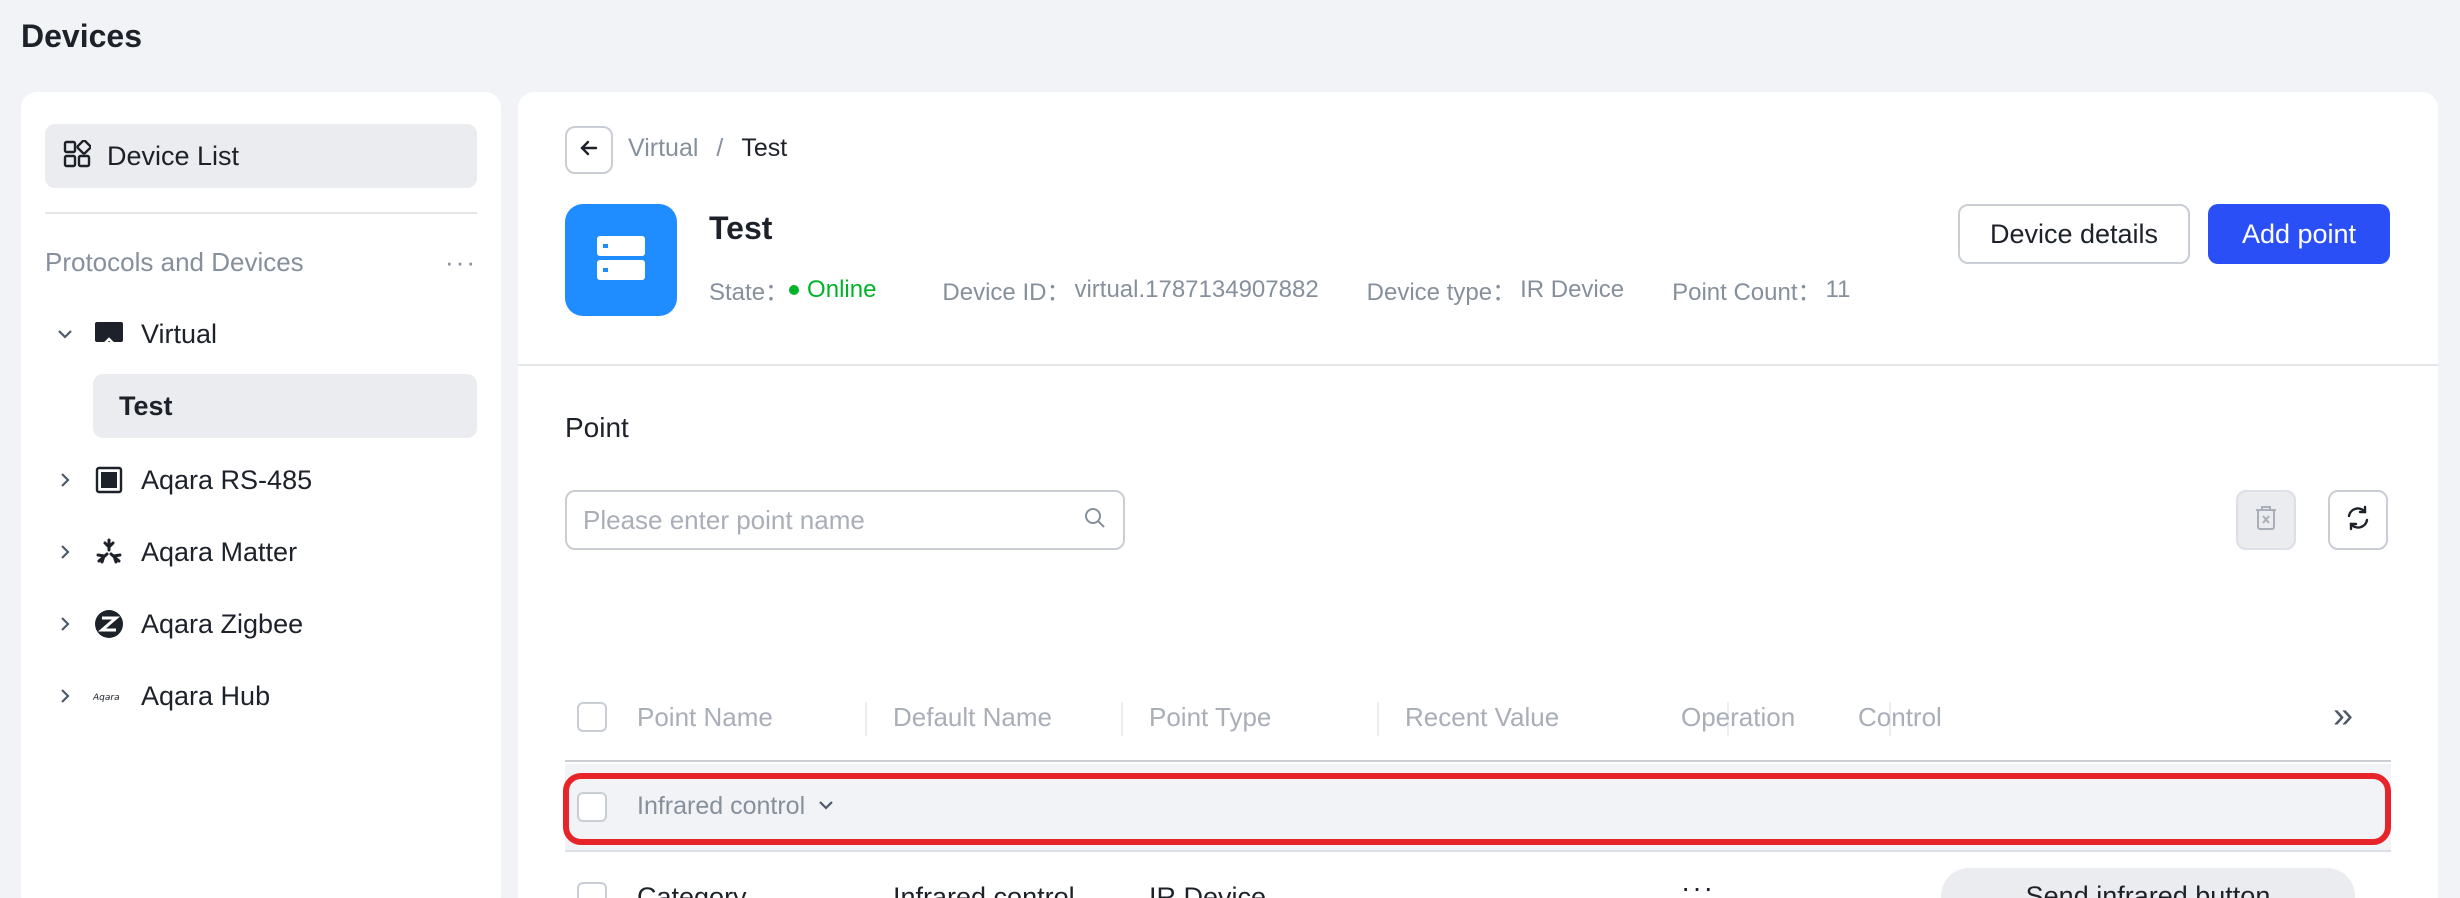  What do you see at coordinates (2343, 715) in the screenshot?
I see `expand-columns-icon: »` at bounding box center [2343, 715].